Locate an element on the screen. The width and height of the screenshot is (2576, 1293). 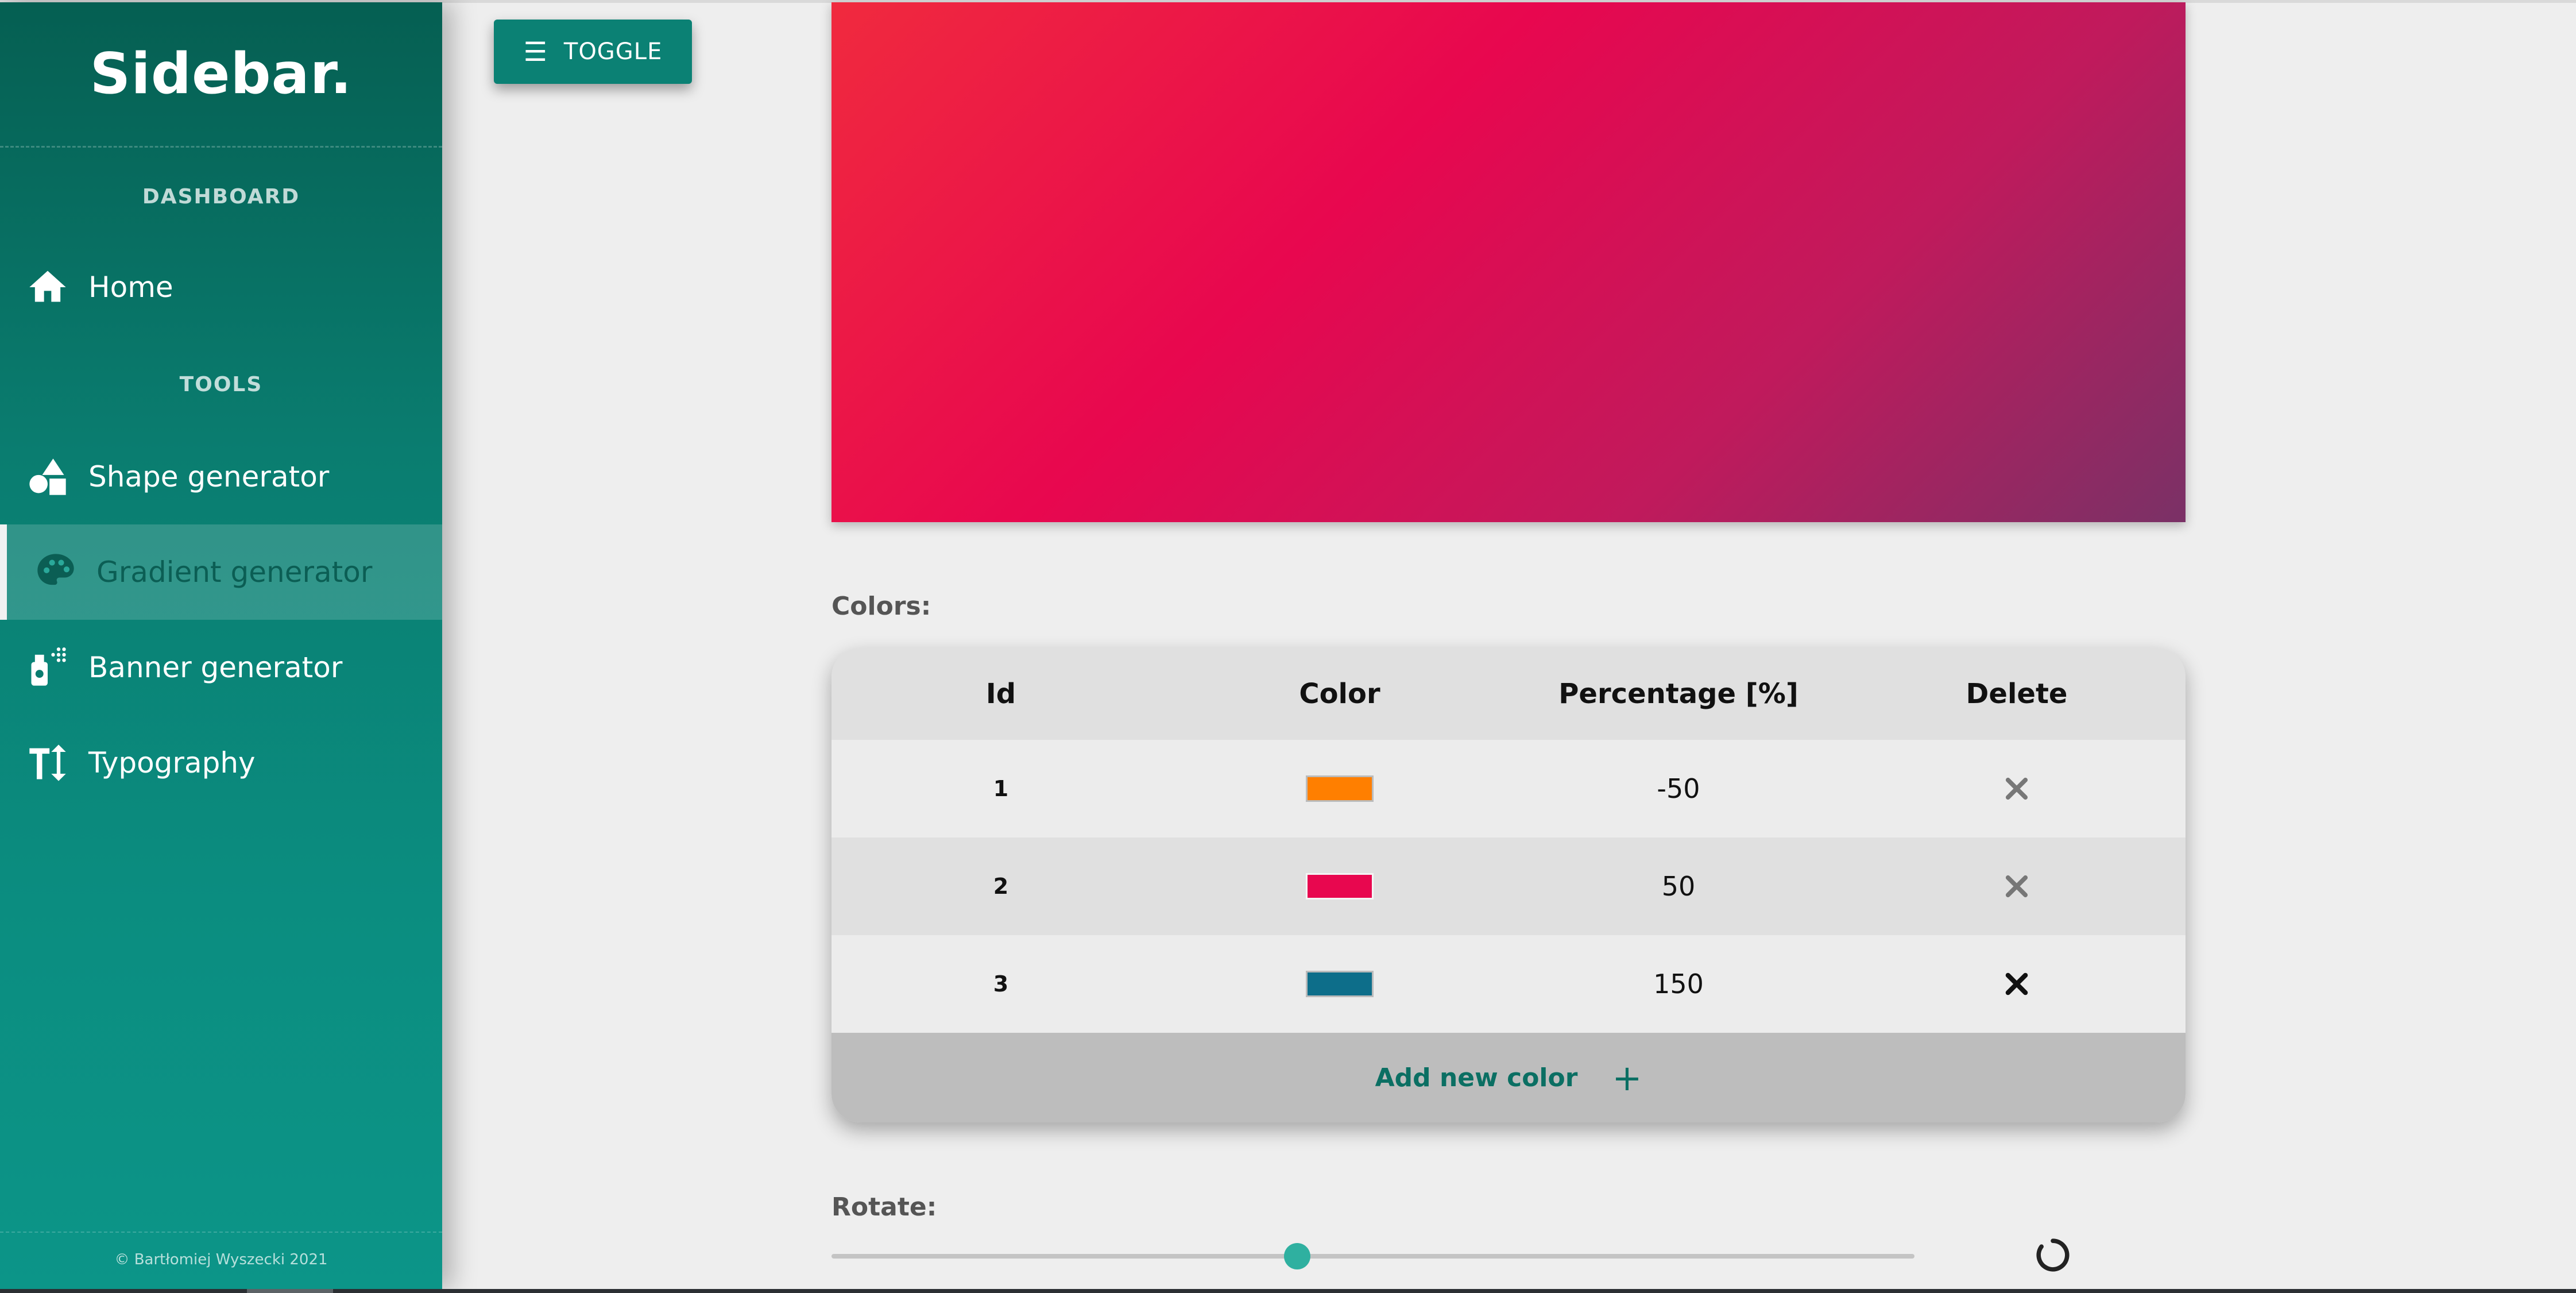
table-row: 2 50 is located at coordinates (1508, 886).